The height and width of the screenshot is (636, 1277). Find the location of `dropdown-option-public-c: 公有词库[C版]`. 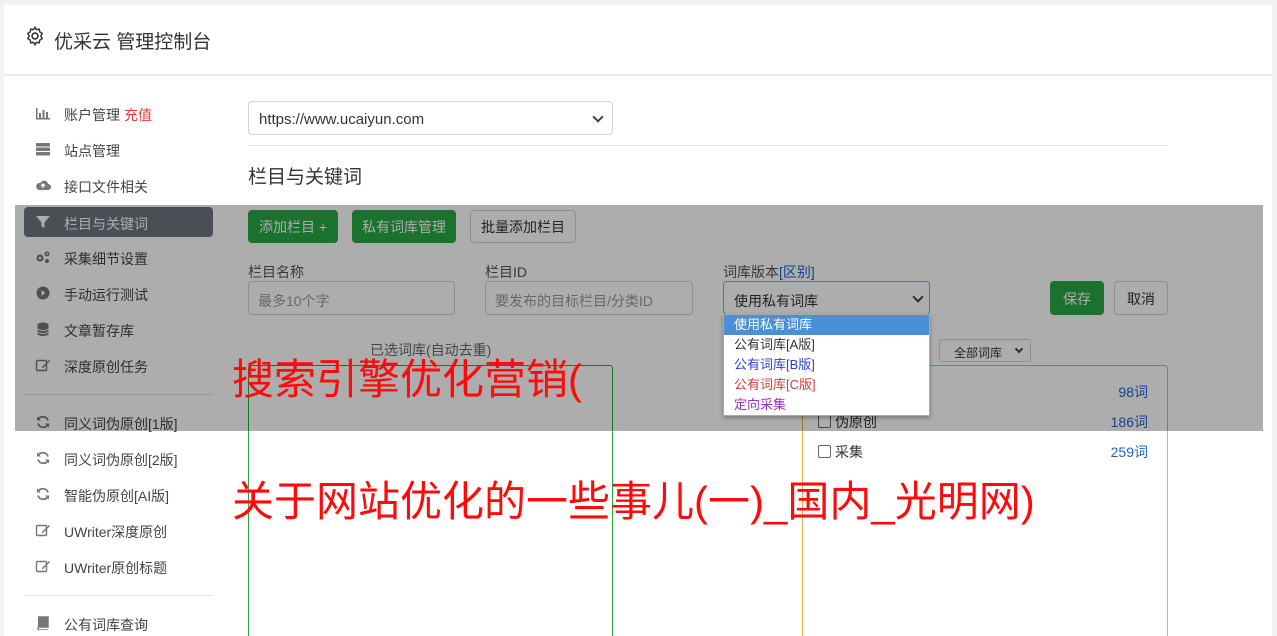

dropdown-option-public-c: 公有词库[C版] is located at coordinates (826, 385).